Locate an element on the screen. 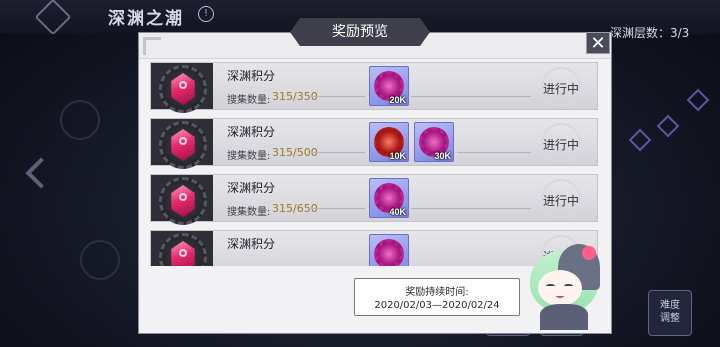 The height and width of the screenshot is (347, 720). duration-range: 2020/02/03—2020/02/24 is located at coordinates (437, 305).